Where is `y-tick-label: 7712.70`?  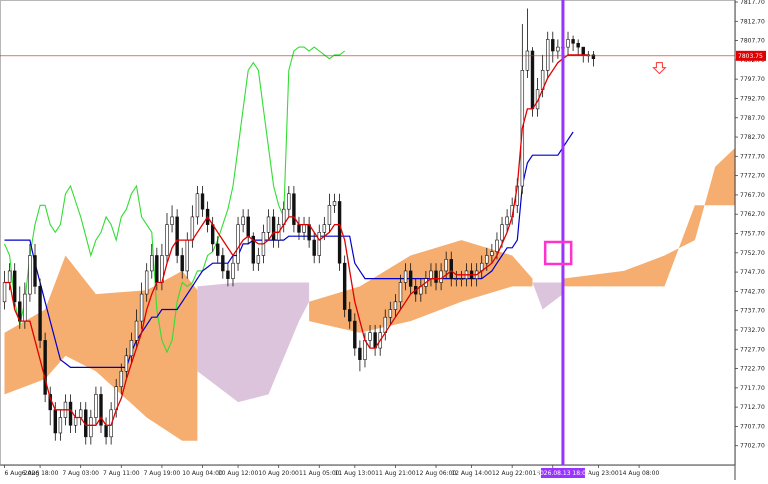
y-tick-label: 7712.70 is located at coordinates (752, 407).